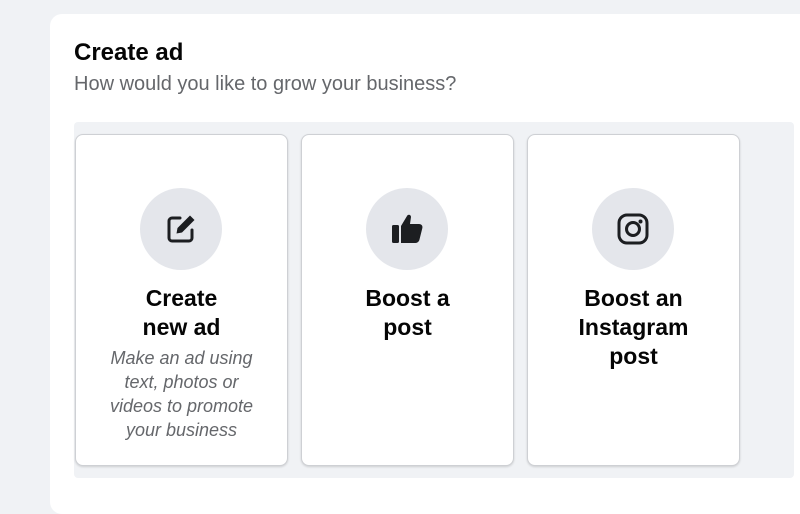 Image resolution: width=800 pixels, height=514 pixels. I want to click on boost-post-icon-circle, so click(407, 229).